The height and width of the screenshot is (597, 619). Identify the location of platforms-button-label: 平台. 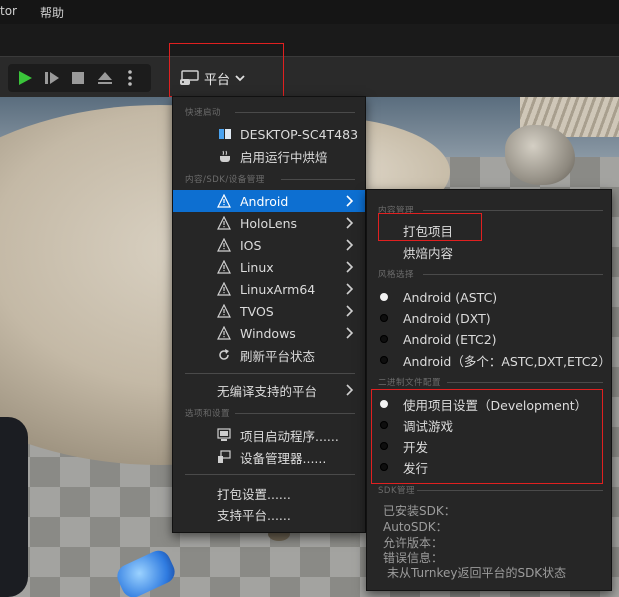
(217, 80).